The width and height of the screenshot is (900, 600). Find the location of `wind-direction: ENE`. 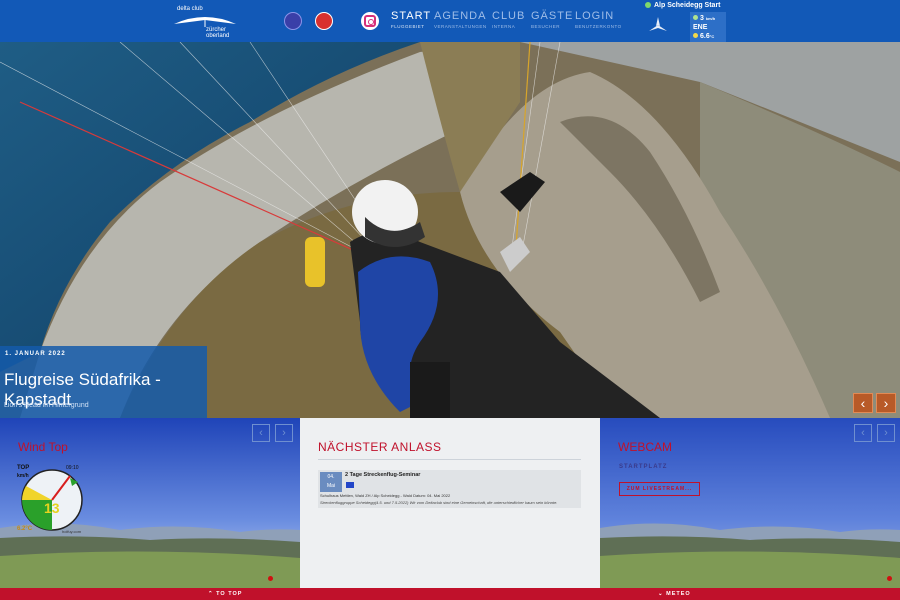

wind-direction: ENE is located at coordinates (700, 27).